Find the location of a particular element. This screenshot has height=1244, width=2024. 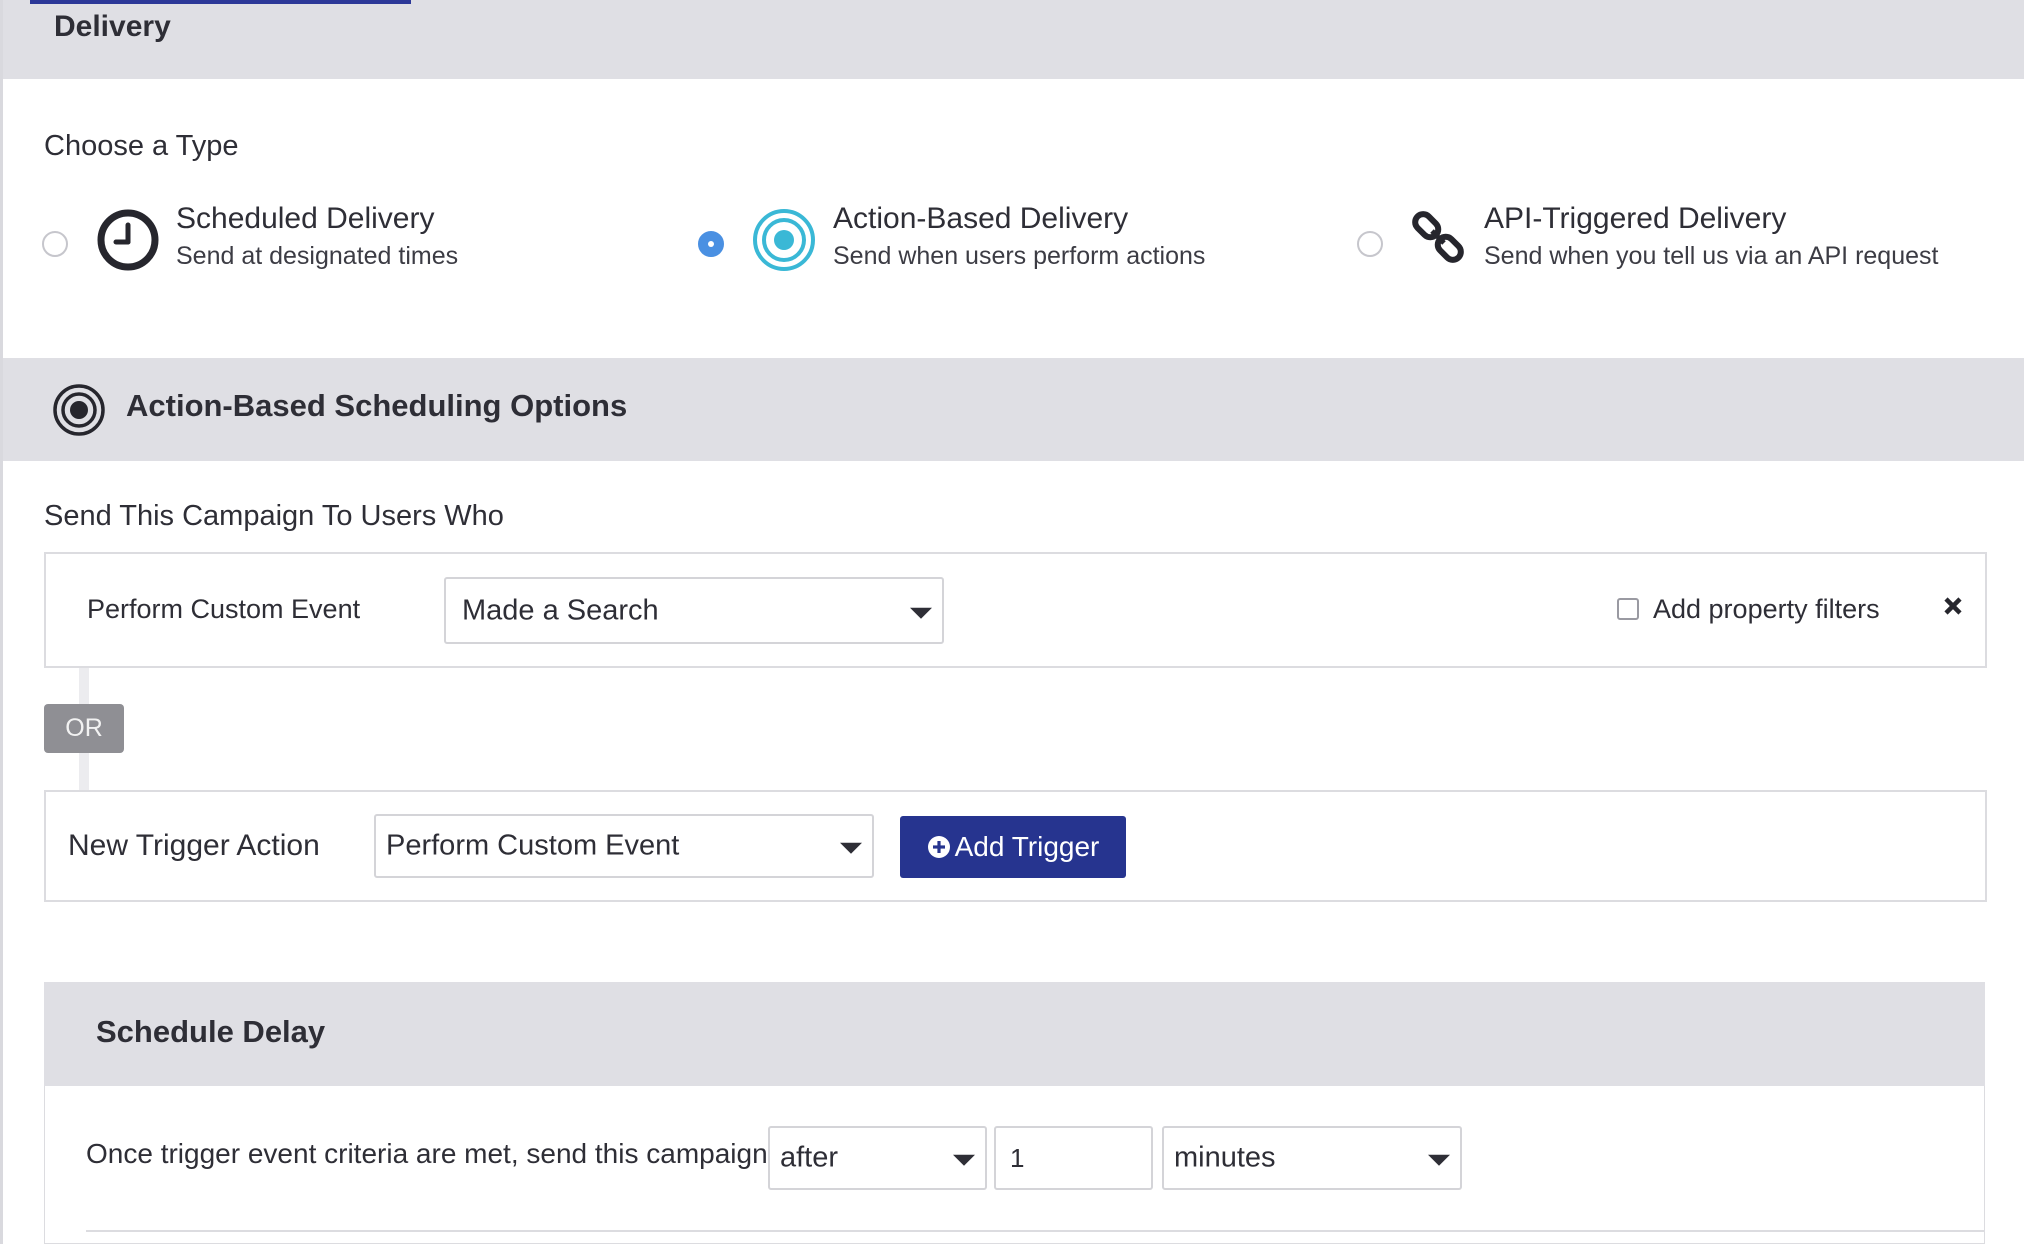

new-trigger-action-label: New Trigger Action is located at coordinates (194, 845).